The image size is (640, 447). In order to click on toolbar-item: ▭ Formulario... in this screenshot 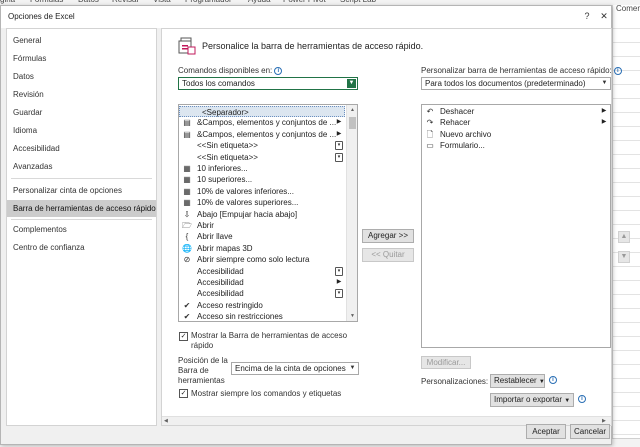, I will do `click(516, 145)`.